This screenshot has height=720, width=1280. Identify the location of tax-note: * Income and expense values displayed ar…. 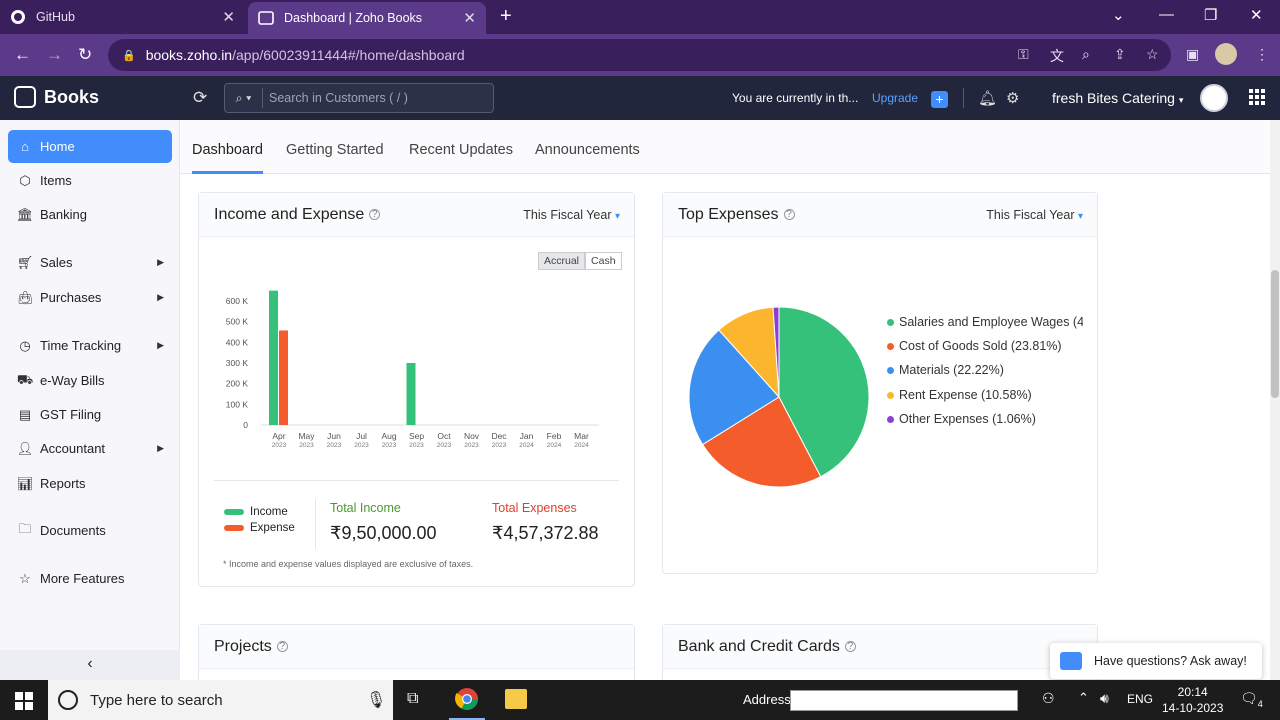
(348, 564).